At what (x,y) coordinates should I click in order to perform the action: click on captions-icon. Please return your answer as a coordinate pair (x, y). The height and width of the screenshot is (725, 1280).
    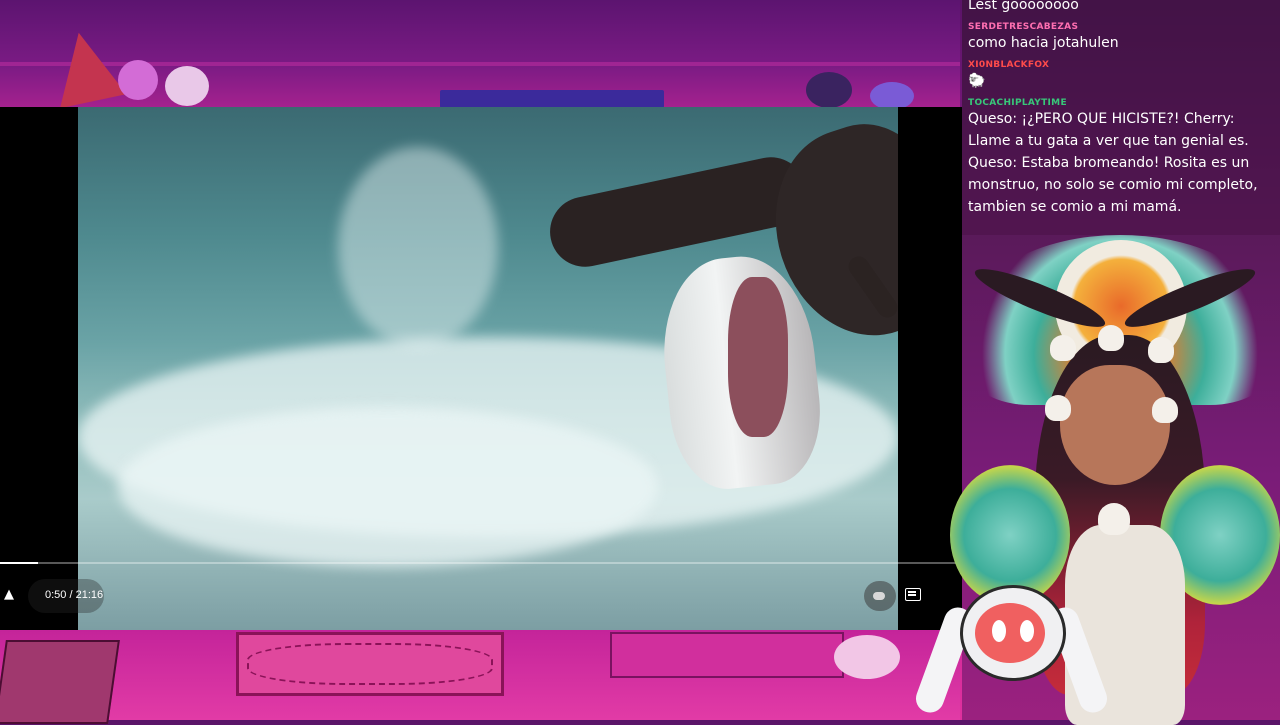
    Looking at the image, I should click on (913, 594).